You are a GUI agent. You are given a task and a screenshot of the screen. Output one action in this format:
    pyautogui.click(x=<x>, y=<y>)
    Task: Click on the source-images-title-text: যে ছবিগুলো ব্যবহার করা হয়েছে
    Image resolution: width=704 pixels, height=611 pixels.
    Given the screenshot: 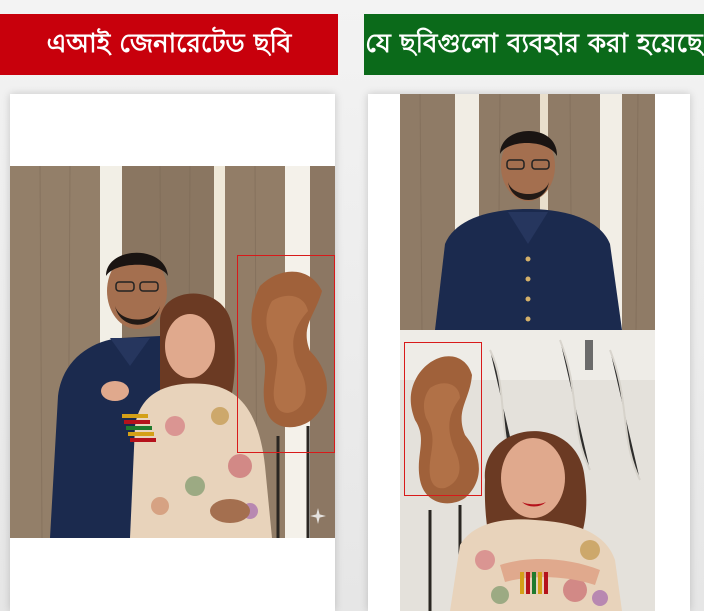 What is the action you would take?
    pyautogui.click(x=534, y=43)
    